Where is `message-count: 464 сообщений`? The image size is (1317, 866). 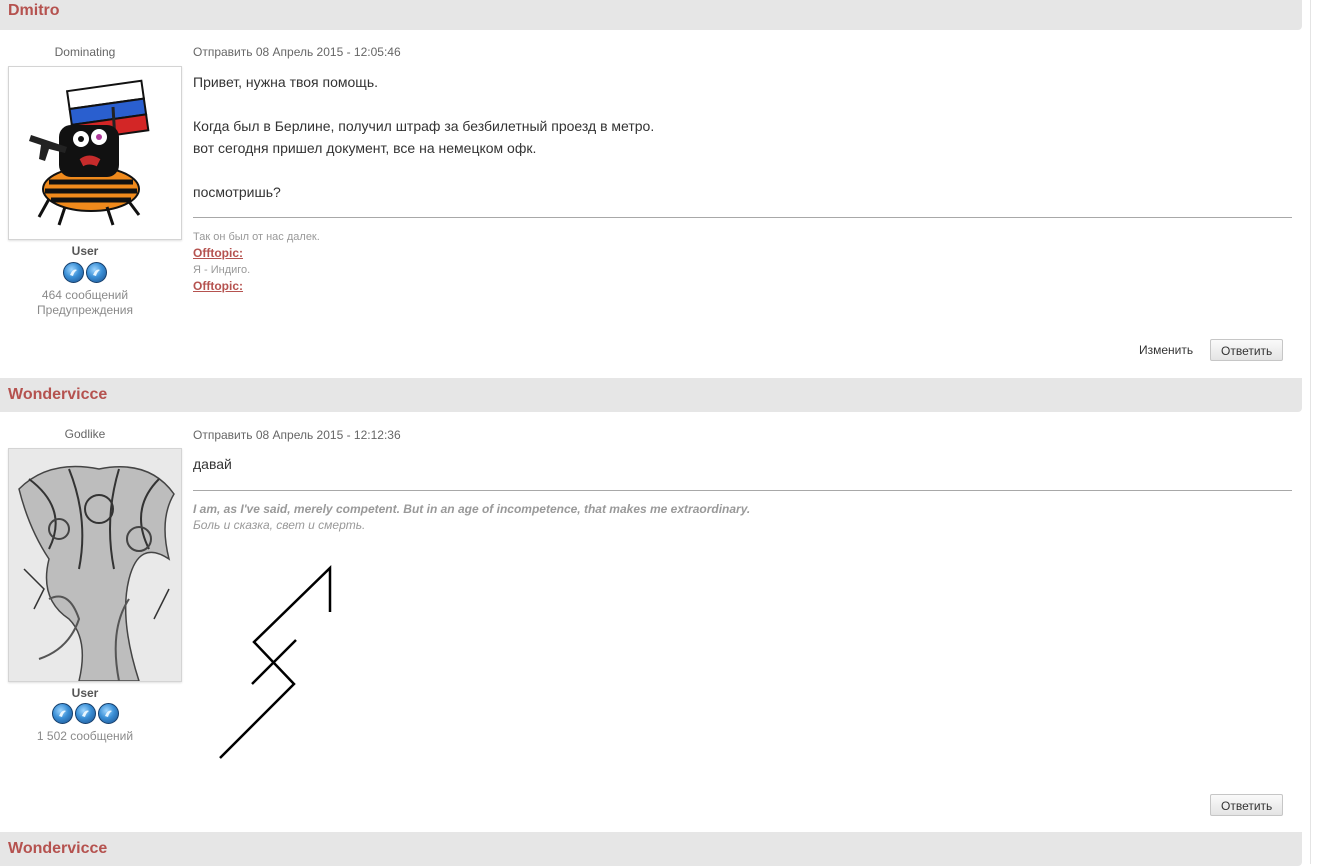
message-count: 464 сообщений is located at coordinates (85, 295).